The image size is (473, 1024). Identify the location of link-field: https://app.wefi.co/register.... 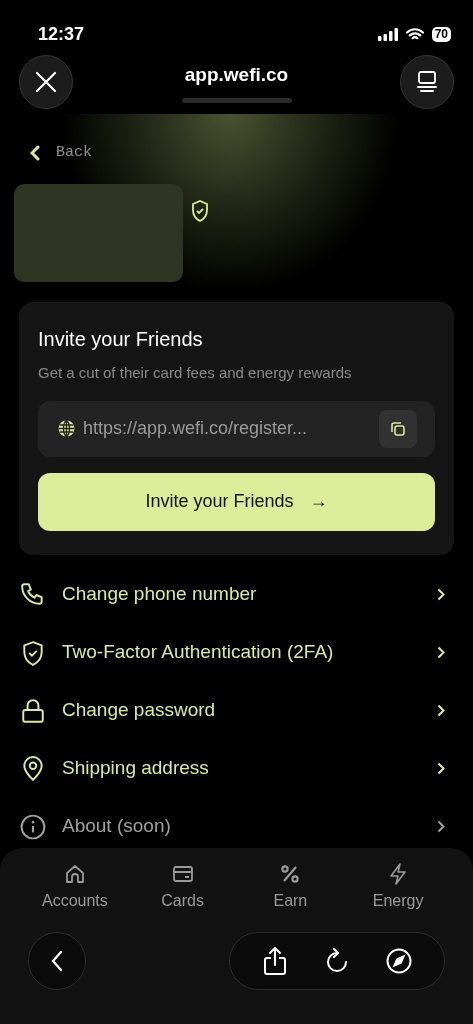
(236, 428).